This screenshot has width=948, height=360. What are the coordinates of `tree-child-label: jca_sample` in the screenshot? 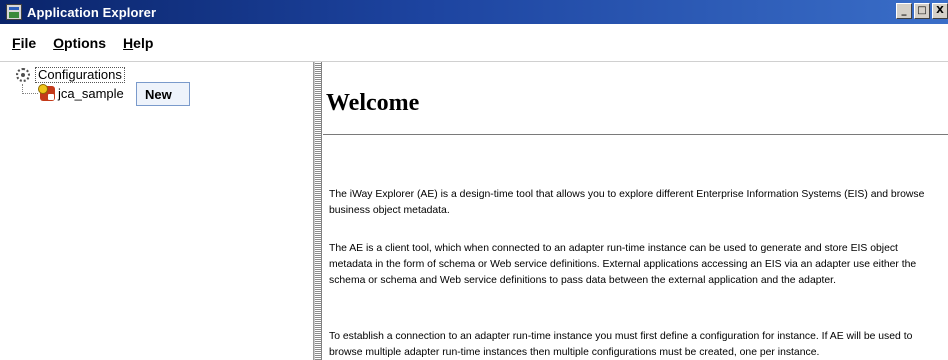 It's located at (91, 93).